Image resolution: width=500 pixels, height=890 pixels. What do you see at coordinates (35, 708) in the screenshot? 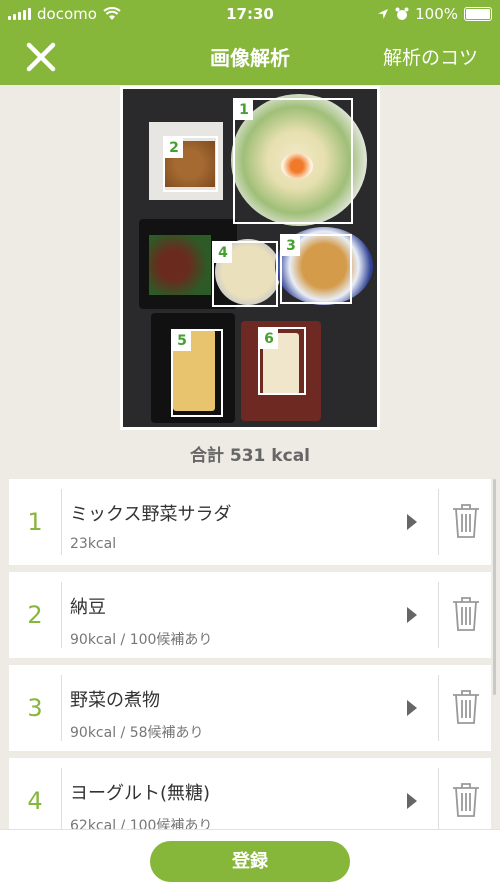
I see `item-index: 3` at bounding box center [35, 708].